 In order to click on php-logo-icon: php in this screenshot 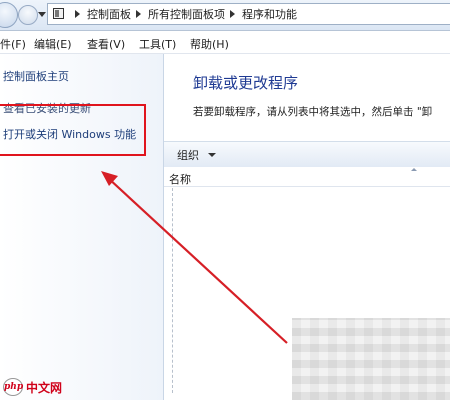, I will do `click(13, 387)`.